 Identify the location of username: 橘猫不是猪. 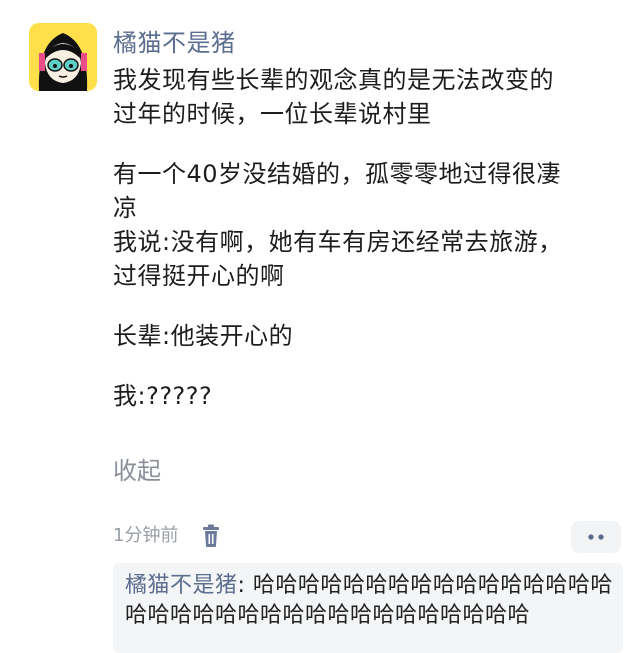
(174, 43).